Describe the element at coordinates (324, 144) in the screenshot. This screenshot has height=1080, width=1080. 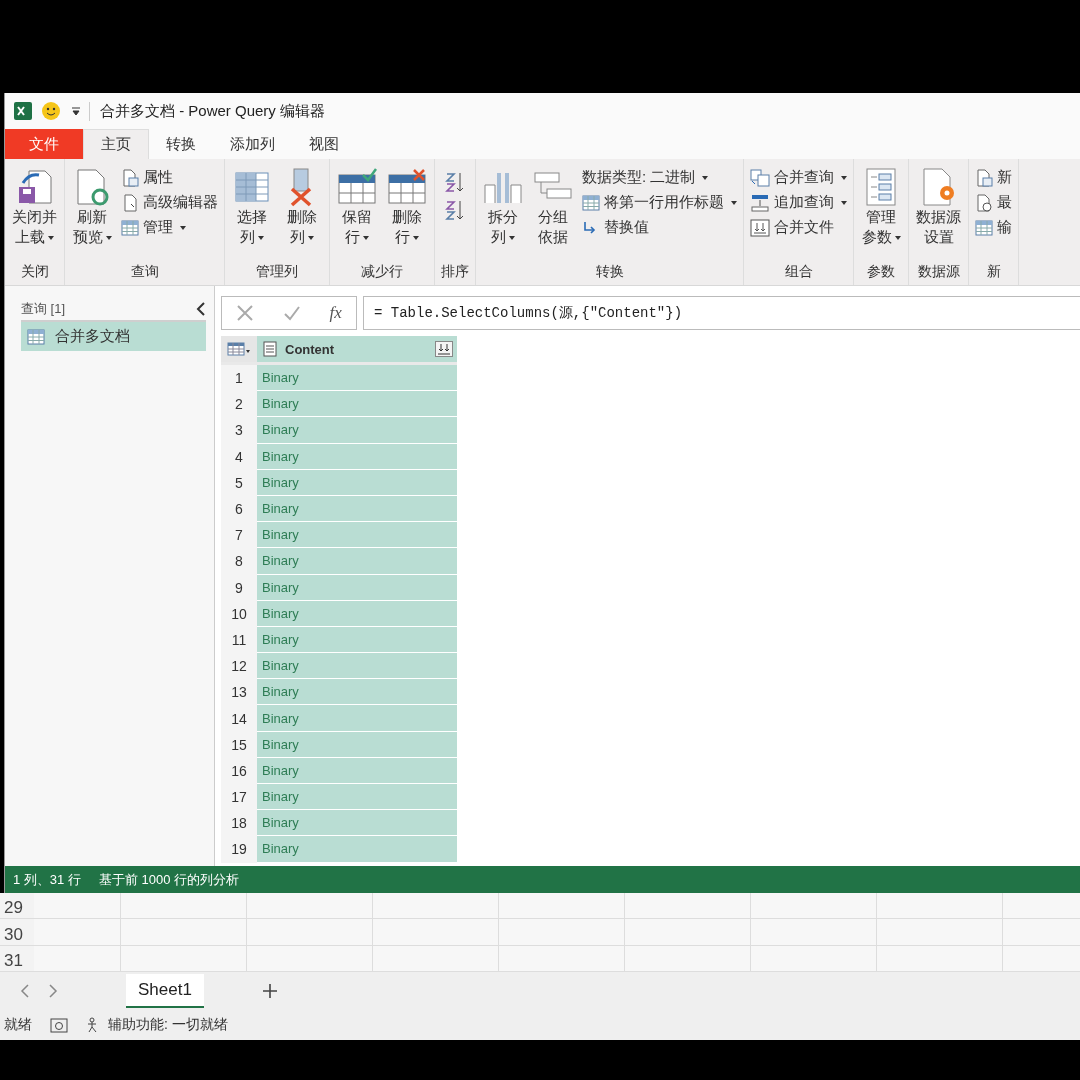
I see `ribbon-tab: 视图` at that location.